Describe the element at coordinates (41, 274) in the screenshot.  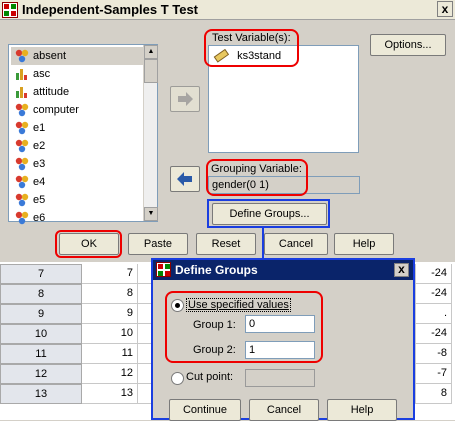
I see `row-number: 7` at that location.